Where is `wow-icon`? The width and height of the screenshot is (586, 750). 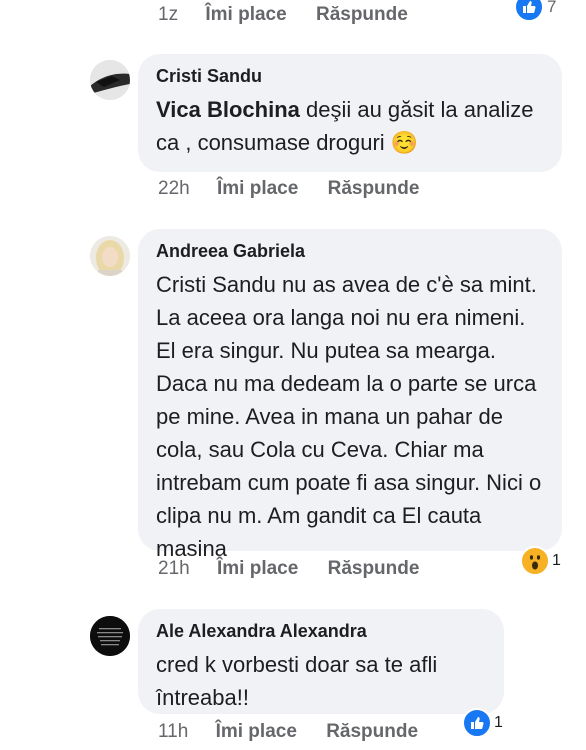
wow-icon is located at coordinates (535, 561).